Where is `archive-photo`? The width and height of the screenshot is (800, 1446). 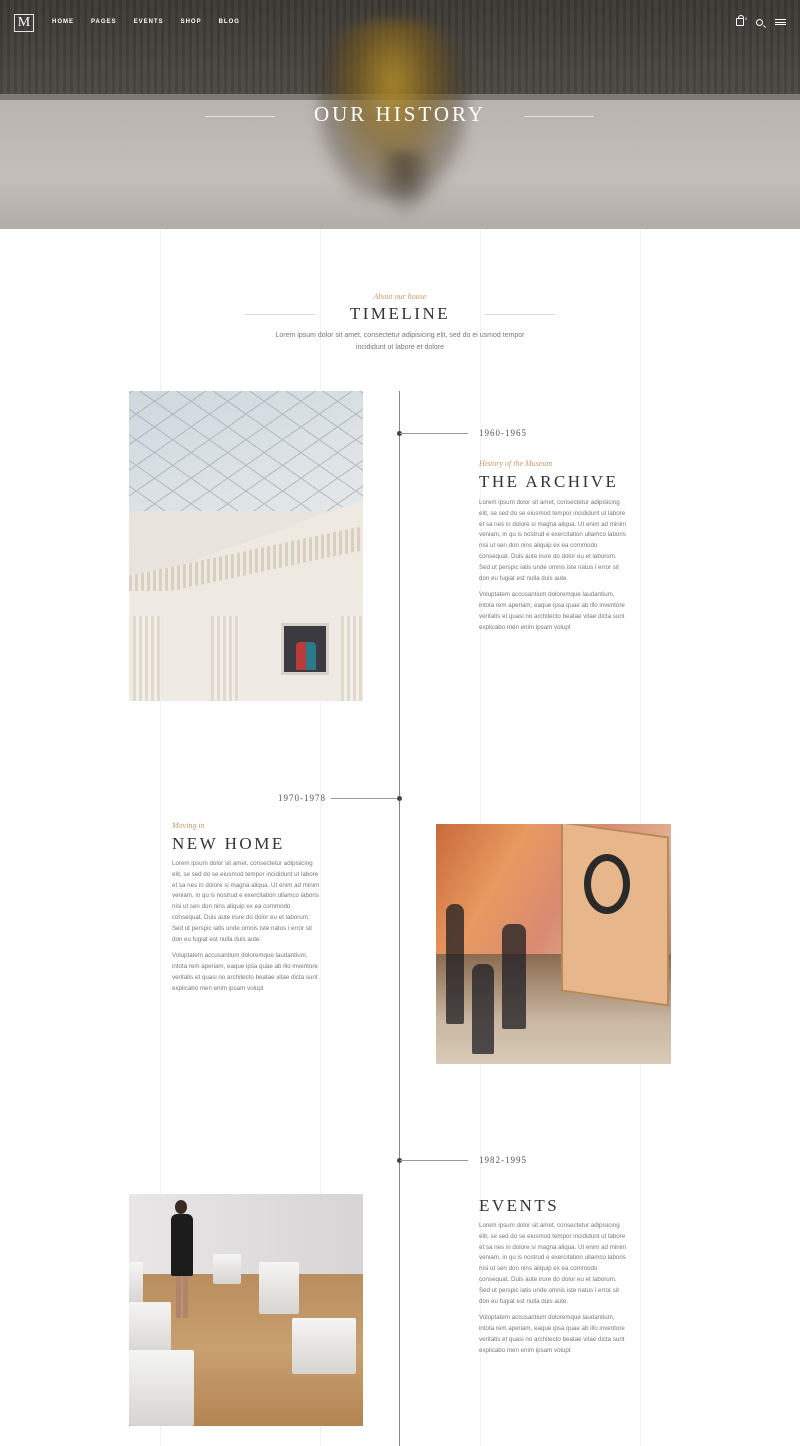
archive-photo is located at coordinates (246, 546).